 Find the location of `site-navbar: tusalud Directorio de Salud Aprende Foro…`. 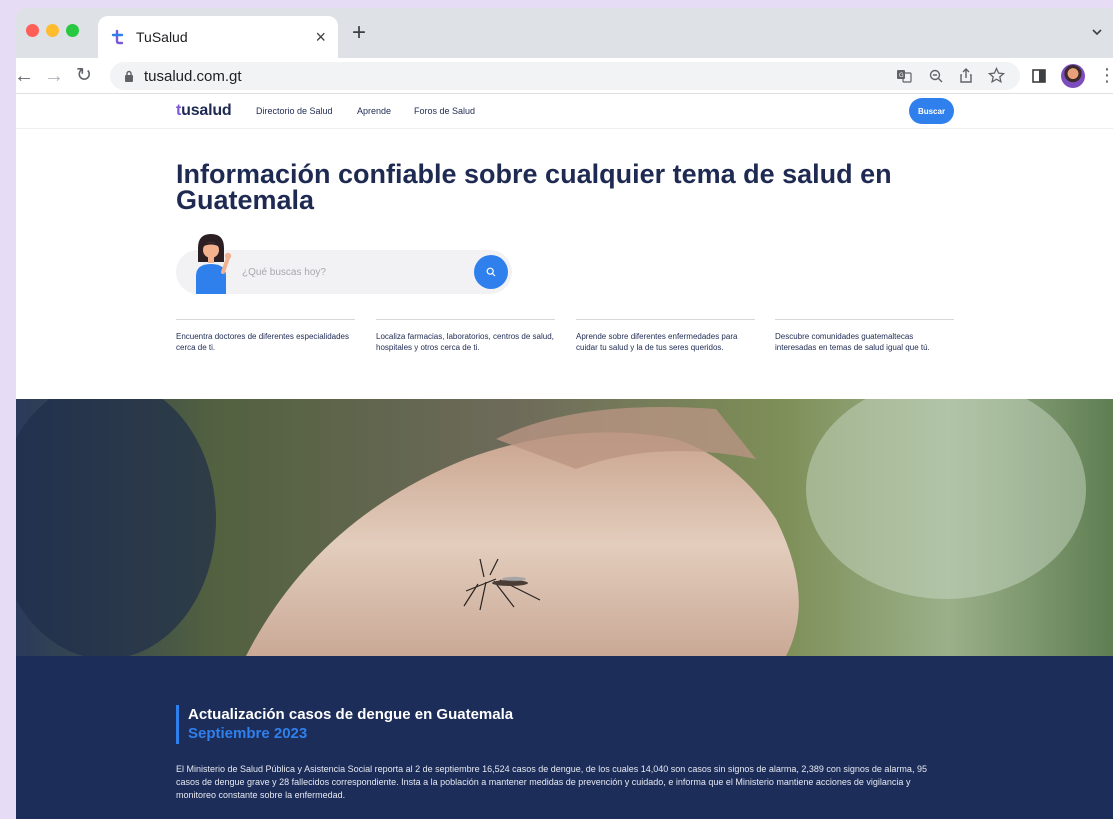

site-navbar: tusalud Directorio de Salud Aprende Foro… is located at coordinates (564, 112).